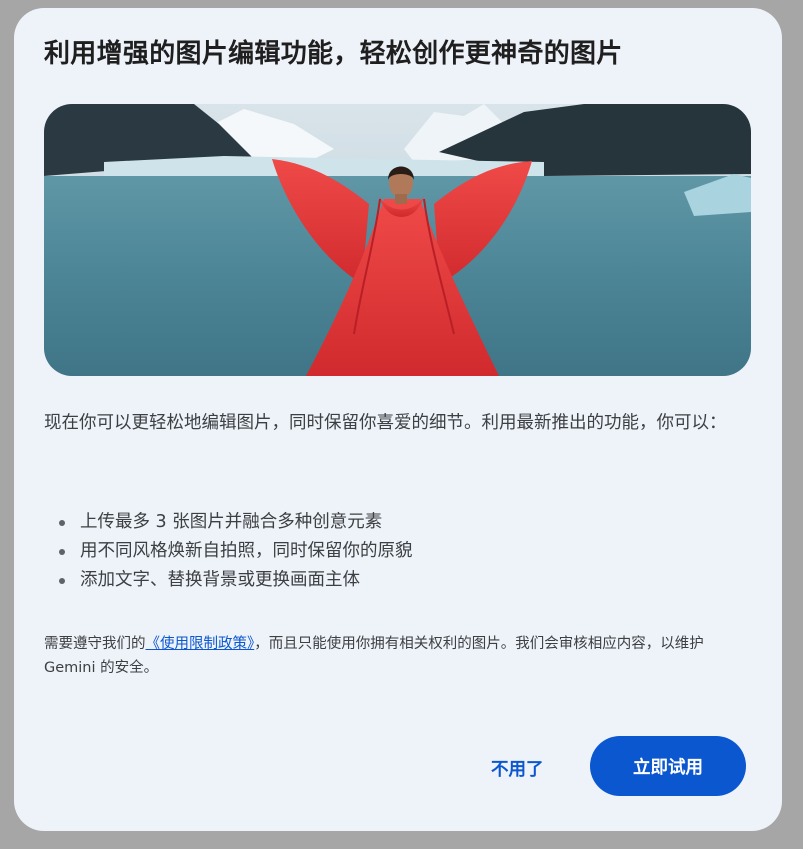 The image size is (803, 849). I want to click on feature-text: 添加文字、替换背景或更换画面主体, so click(220, 580).